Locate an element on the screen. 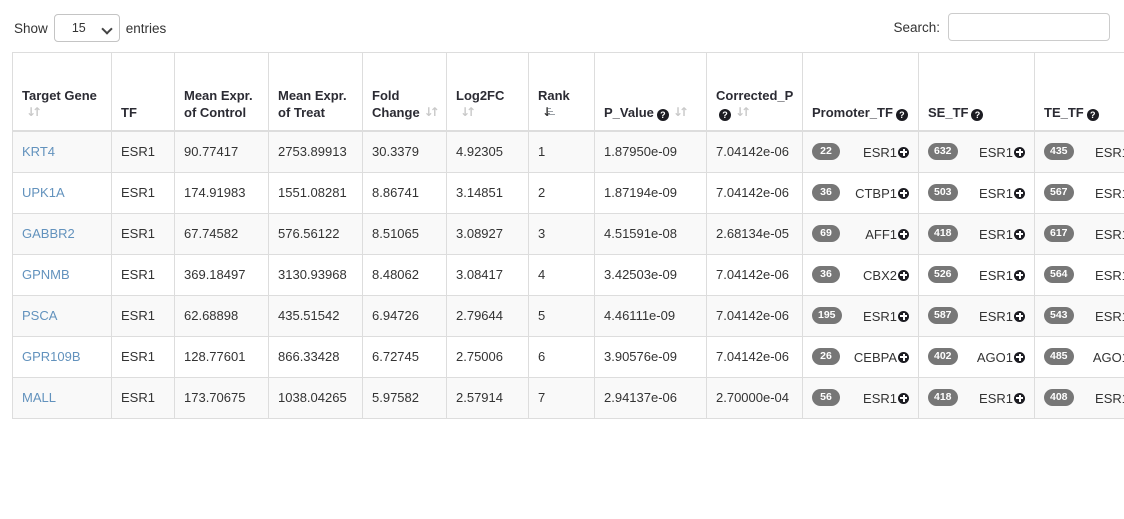  tf-count-badge: 567 is located at coordinates (1059, 192).